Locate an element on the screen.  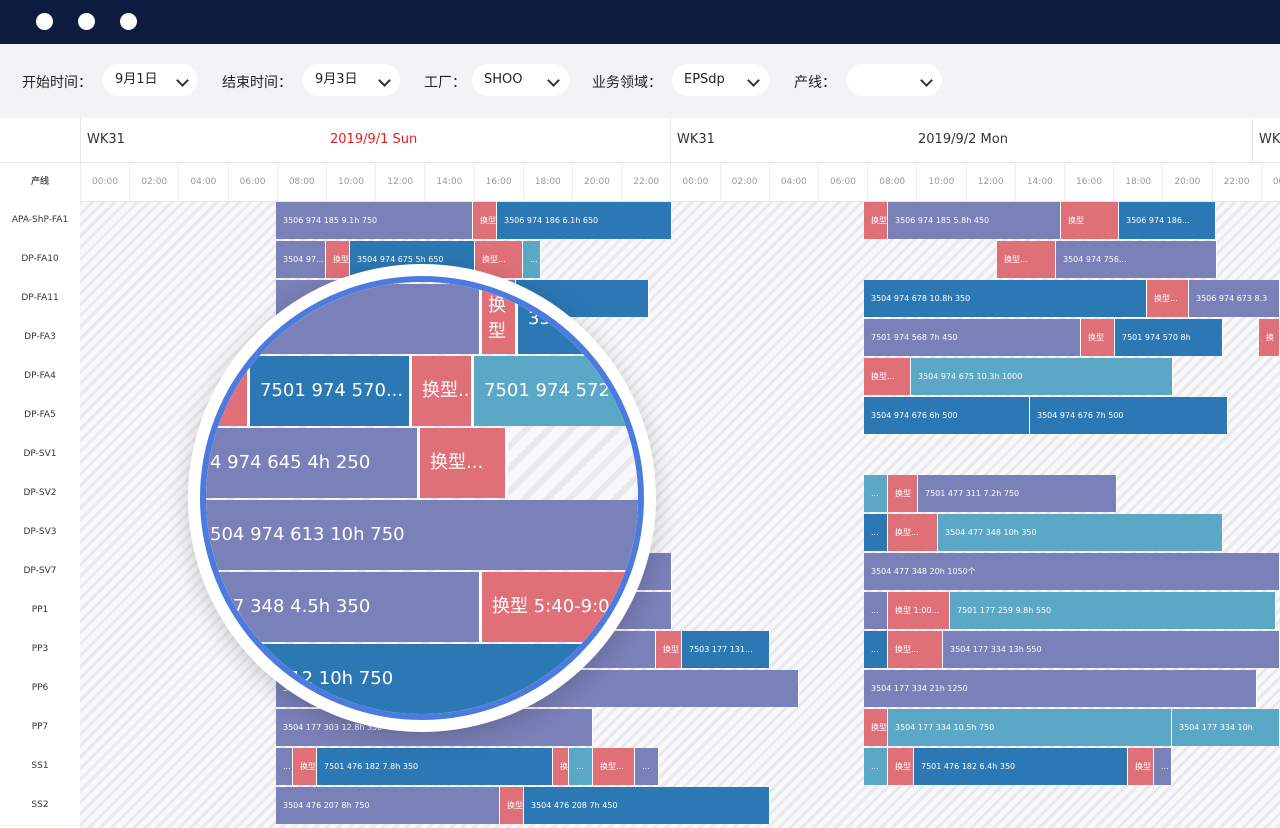
gantt-task-bar: 3506 974 673 8.3 is located at coordinates (1234, 298).